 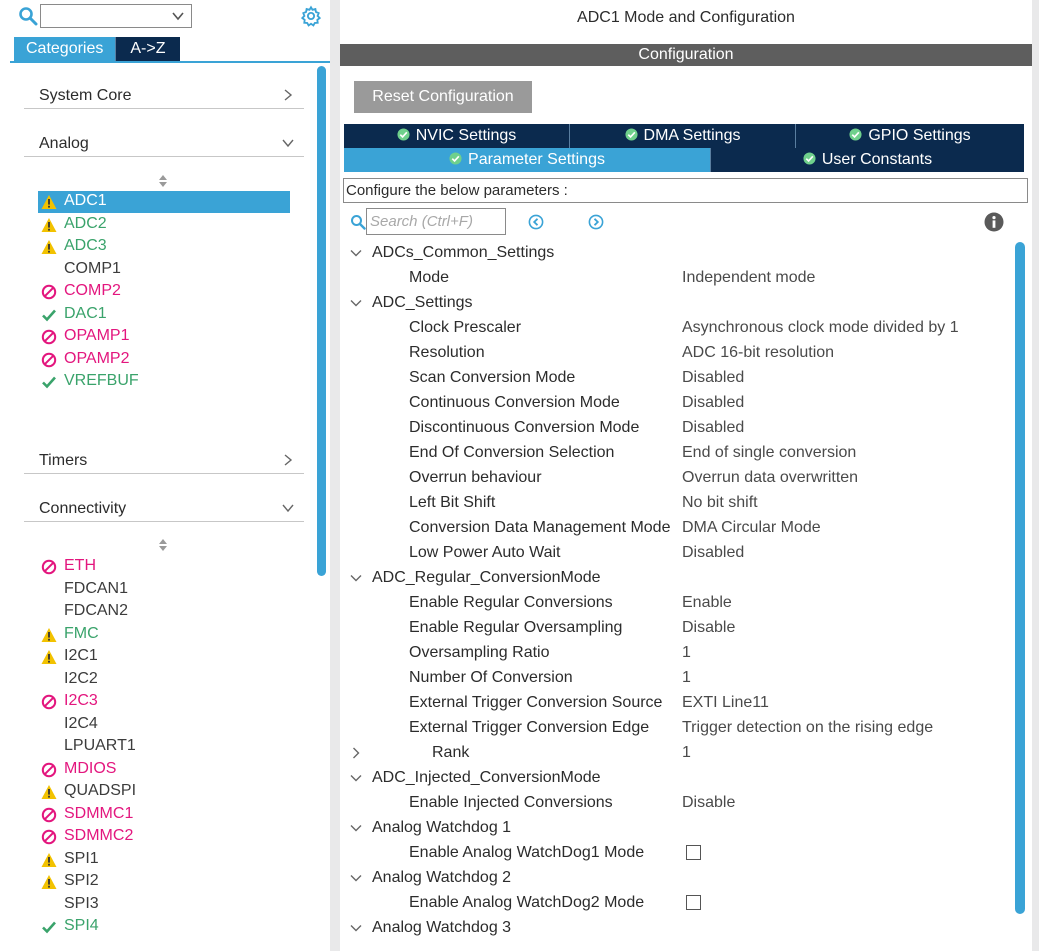 I want to click on param-value: DMA Circular Mode, so click(x=751, y=527).